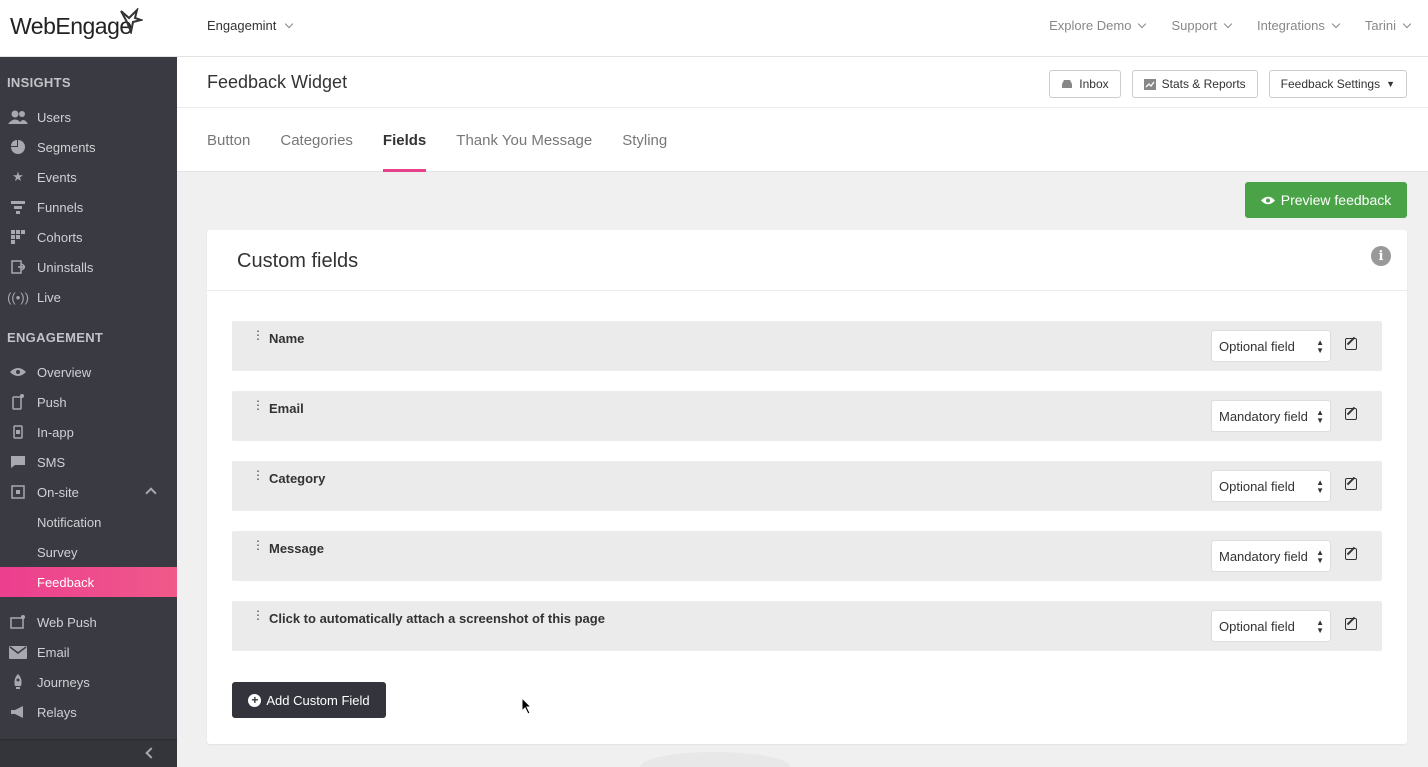 The width and height of the screenshot is (1428, 767). What do you see at coordinates (55, 432) in the screenshot?
I see `sidebar-item-label: In-app` at bounding box center [55, 432].